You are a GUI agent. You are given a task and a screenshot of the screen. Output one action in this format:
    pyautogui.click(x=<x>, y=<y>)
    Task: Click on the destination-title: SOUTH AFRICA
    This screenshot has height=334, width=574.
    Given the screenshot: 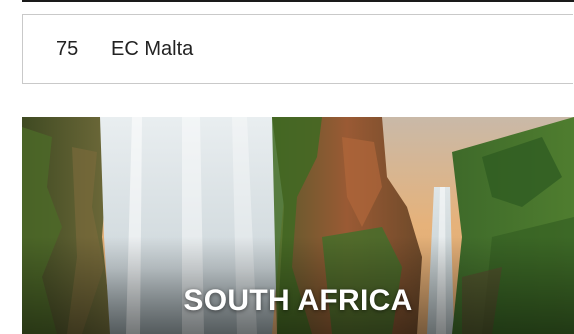 What is the action you would take?
    pyautogui.click(x=298, y=300)
    